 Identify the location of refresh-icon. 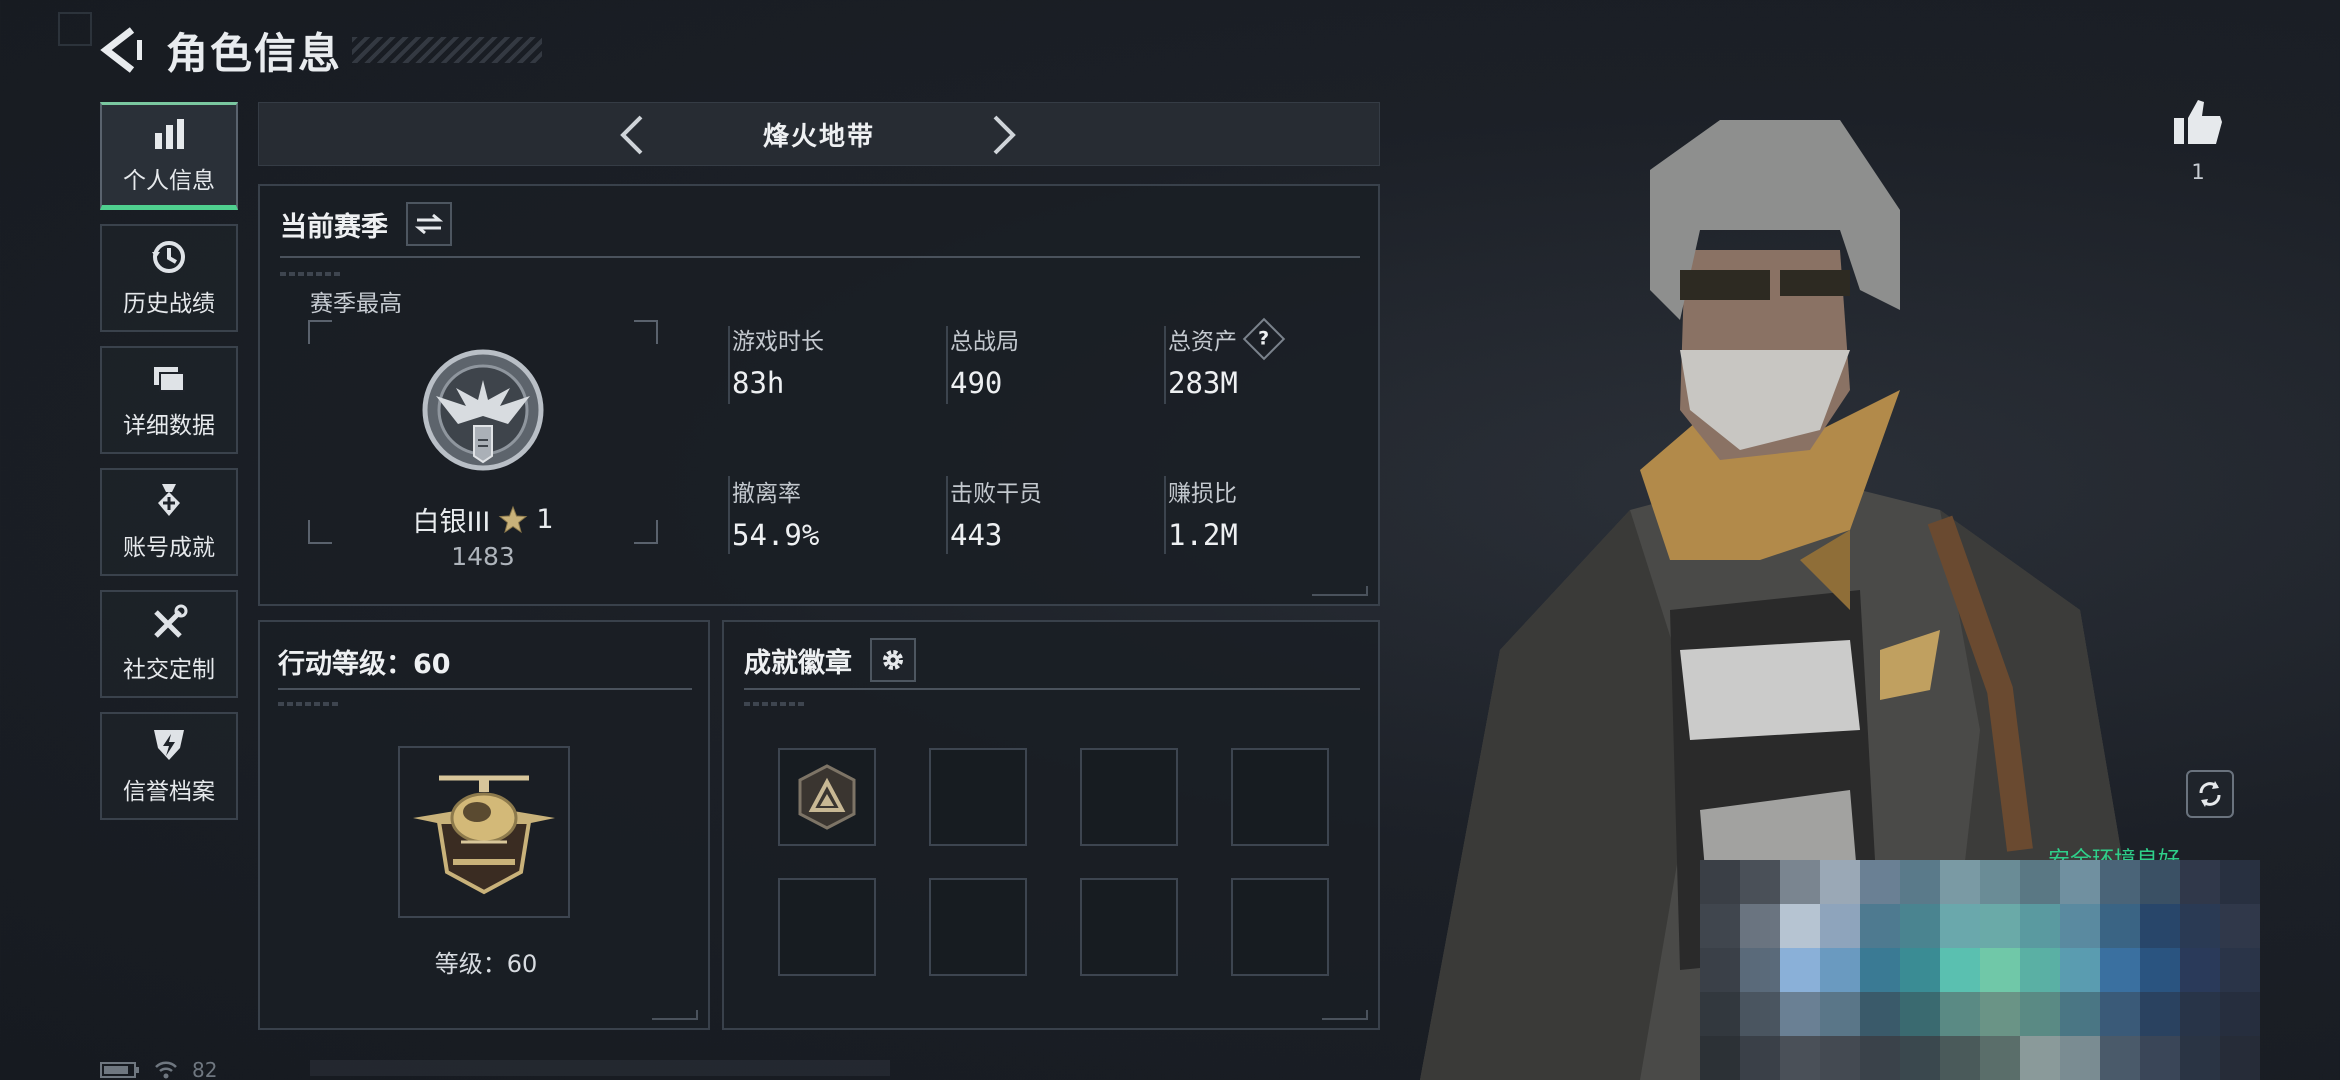
(2210, 794).